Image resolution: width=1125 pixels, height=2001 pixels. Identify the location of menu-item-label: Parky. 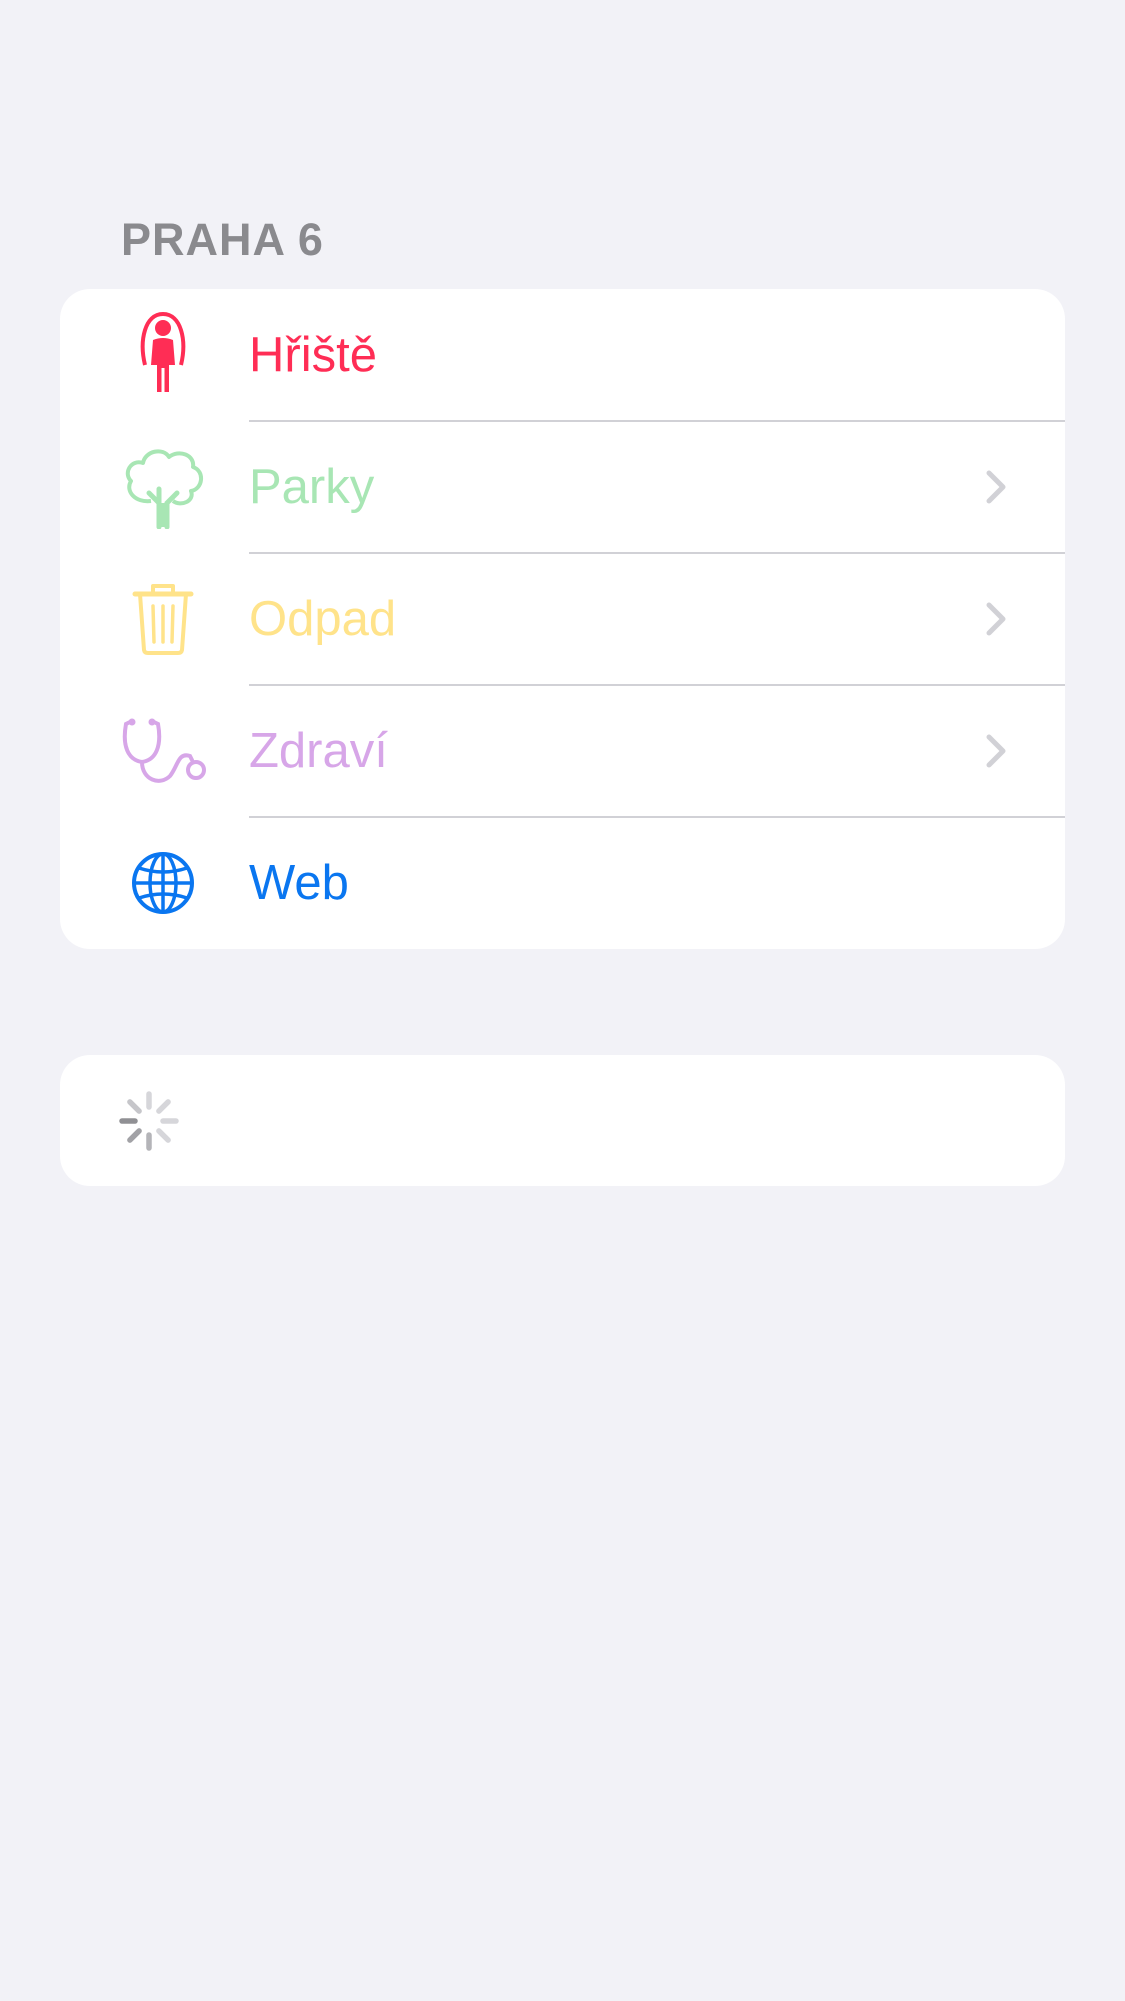
(312, 487).